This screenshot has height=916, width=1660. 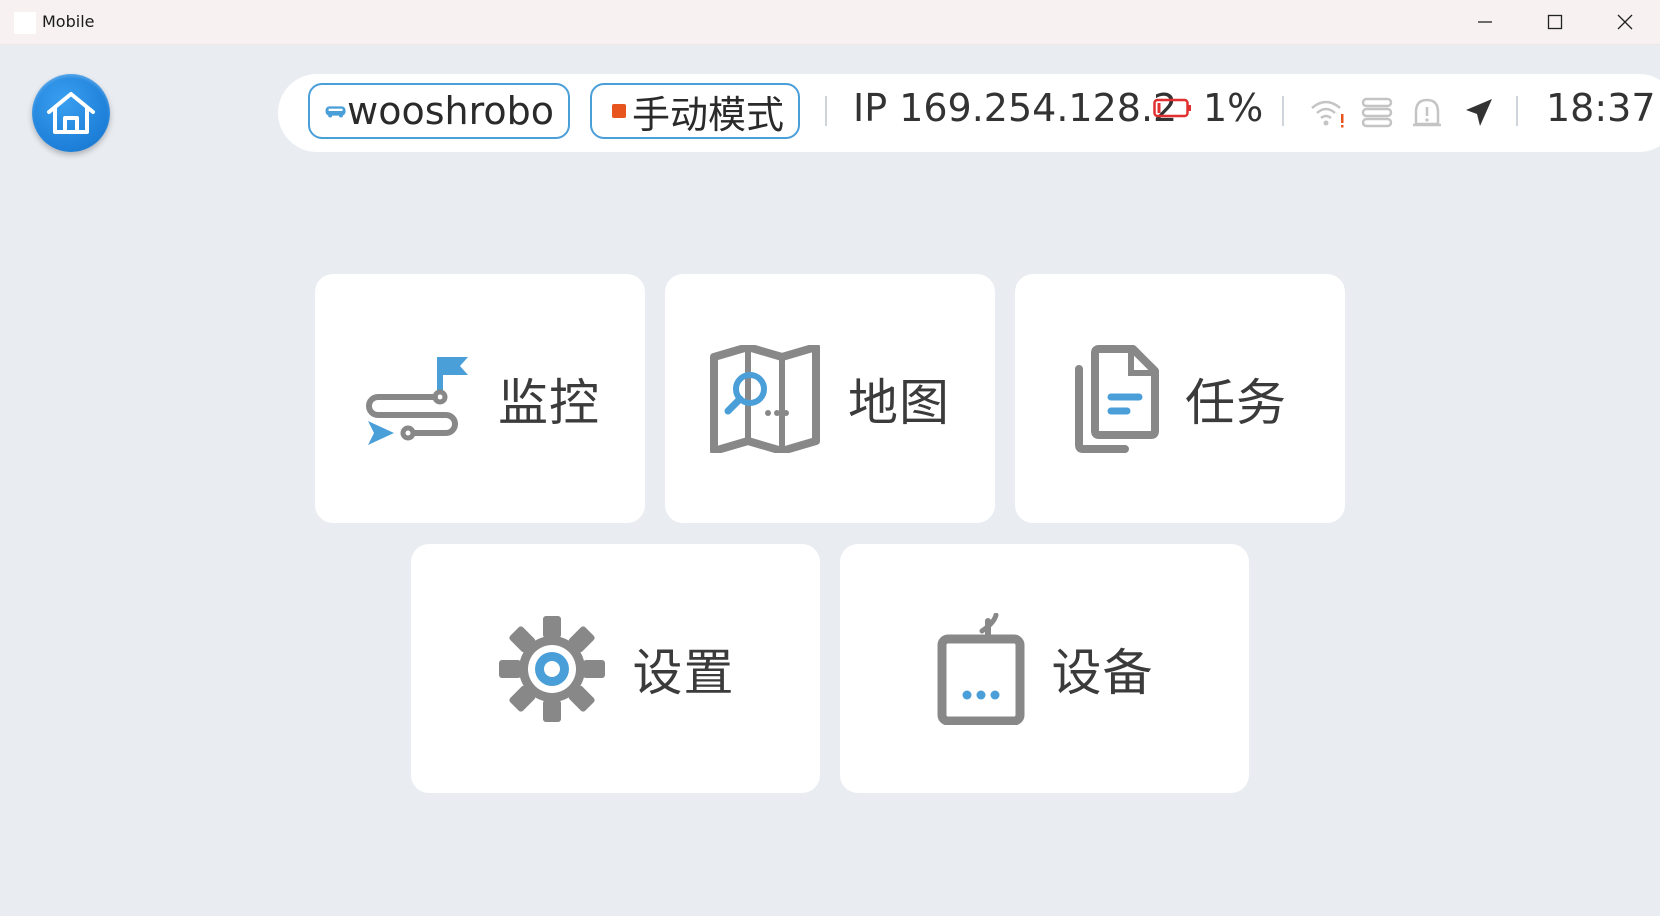 I want to click on device-icon, so click(x=980, y=668).